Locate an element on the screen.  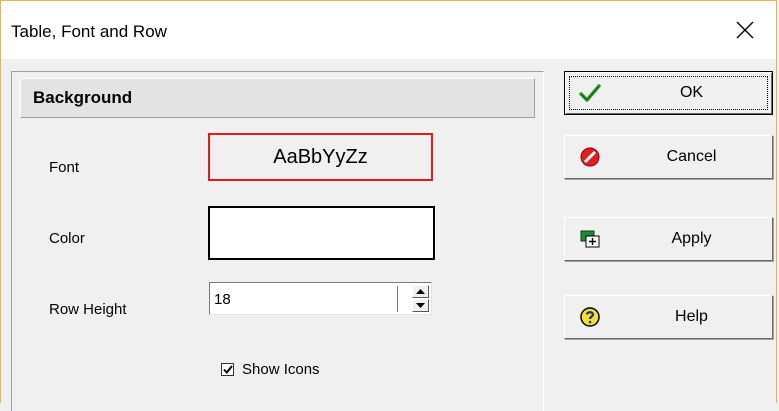
cancel-icon is located at coordinates (590, 157).